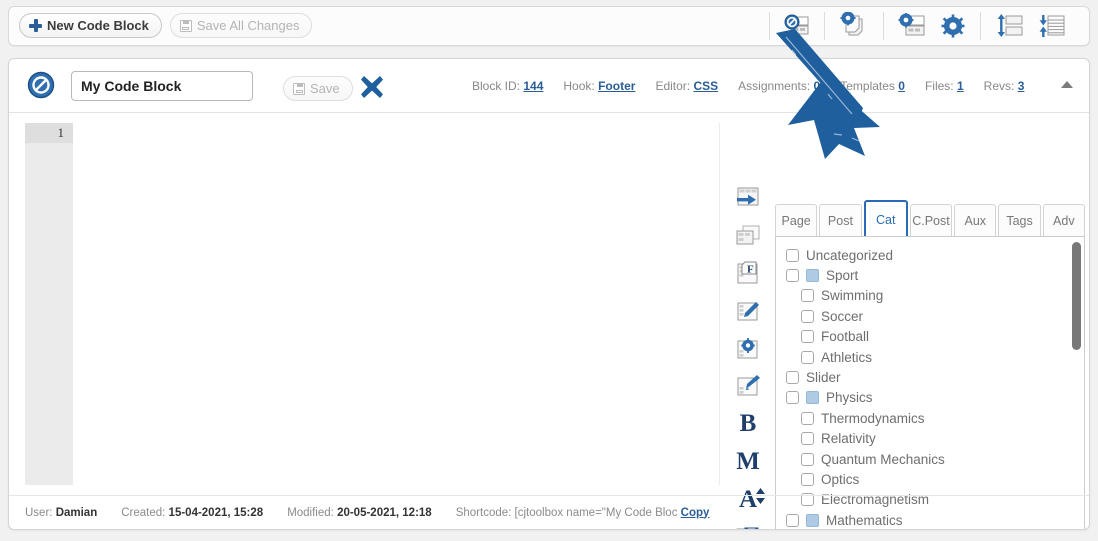 This screenshot has width=1098, height=541. What do you see at coordinates (960, 86) in the screenshot?
I see `meta-value: 1` at bounding box center [960, 86].